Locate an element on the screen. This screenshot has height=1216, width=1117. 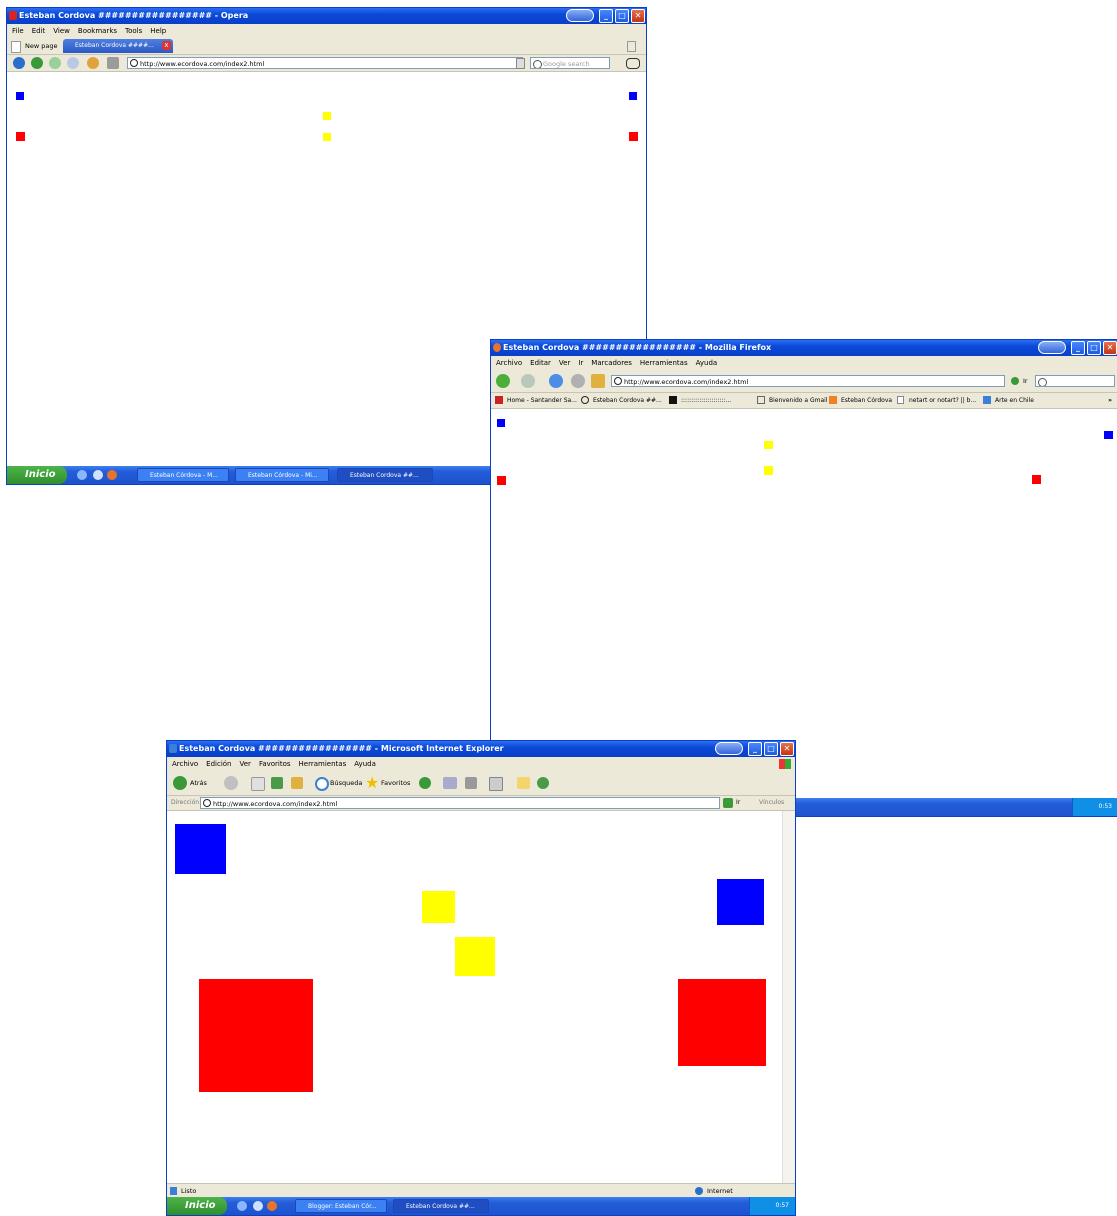
opera-address-field: http://www.ecordova.com/index2.html is located at coordinates (325, 63).